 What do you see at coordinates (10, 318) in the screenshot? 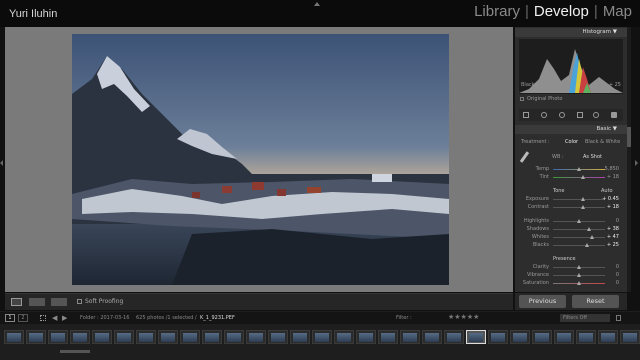
I see `primary-window-button: 1` at bounding box center [10, 318].